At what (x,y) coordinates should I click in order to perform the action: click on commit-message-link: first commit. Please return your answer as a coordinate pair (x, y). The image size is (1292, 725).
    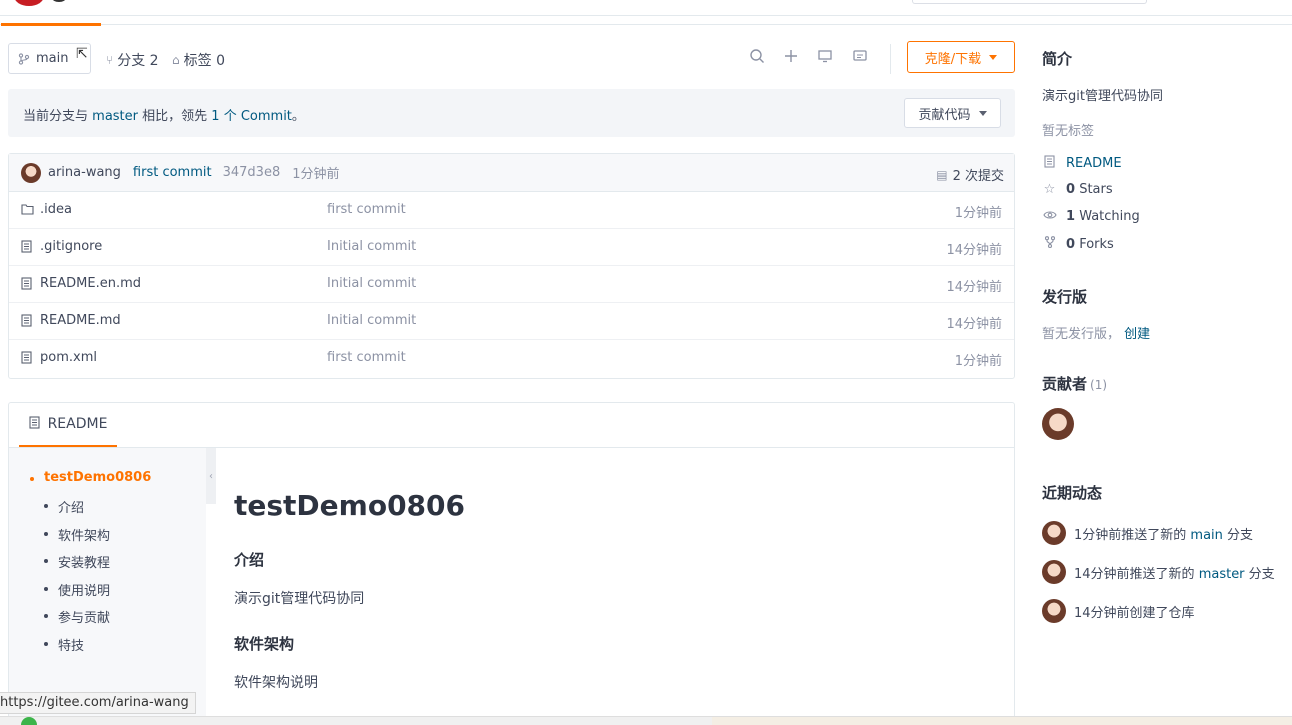
    Looking at the image, I should click on (172, 172).